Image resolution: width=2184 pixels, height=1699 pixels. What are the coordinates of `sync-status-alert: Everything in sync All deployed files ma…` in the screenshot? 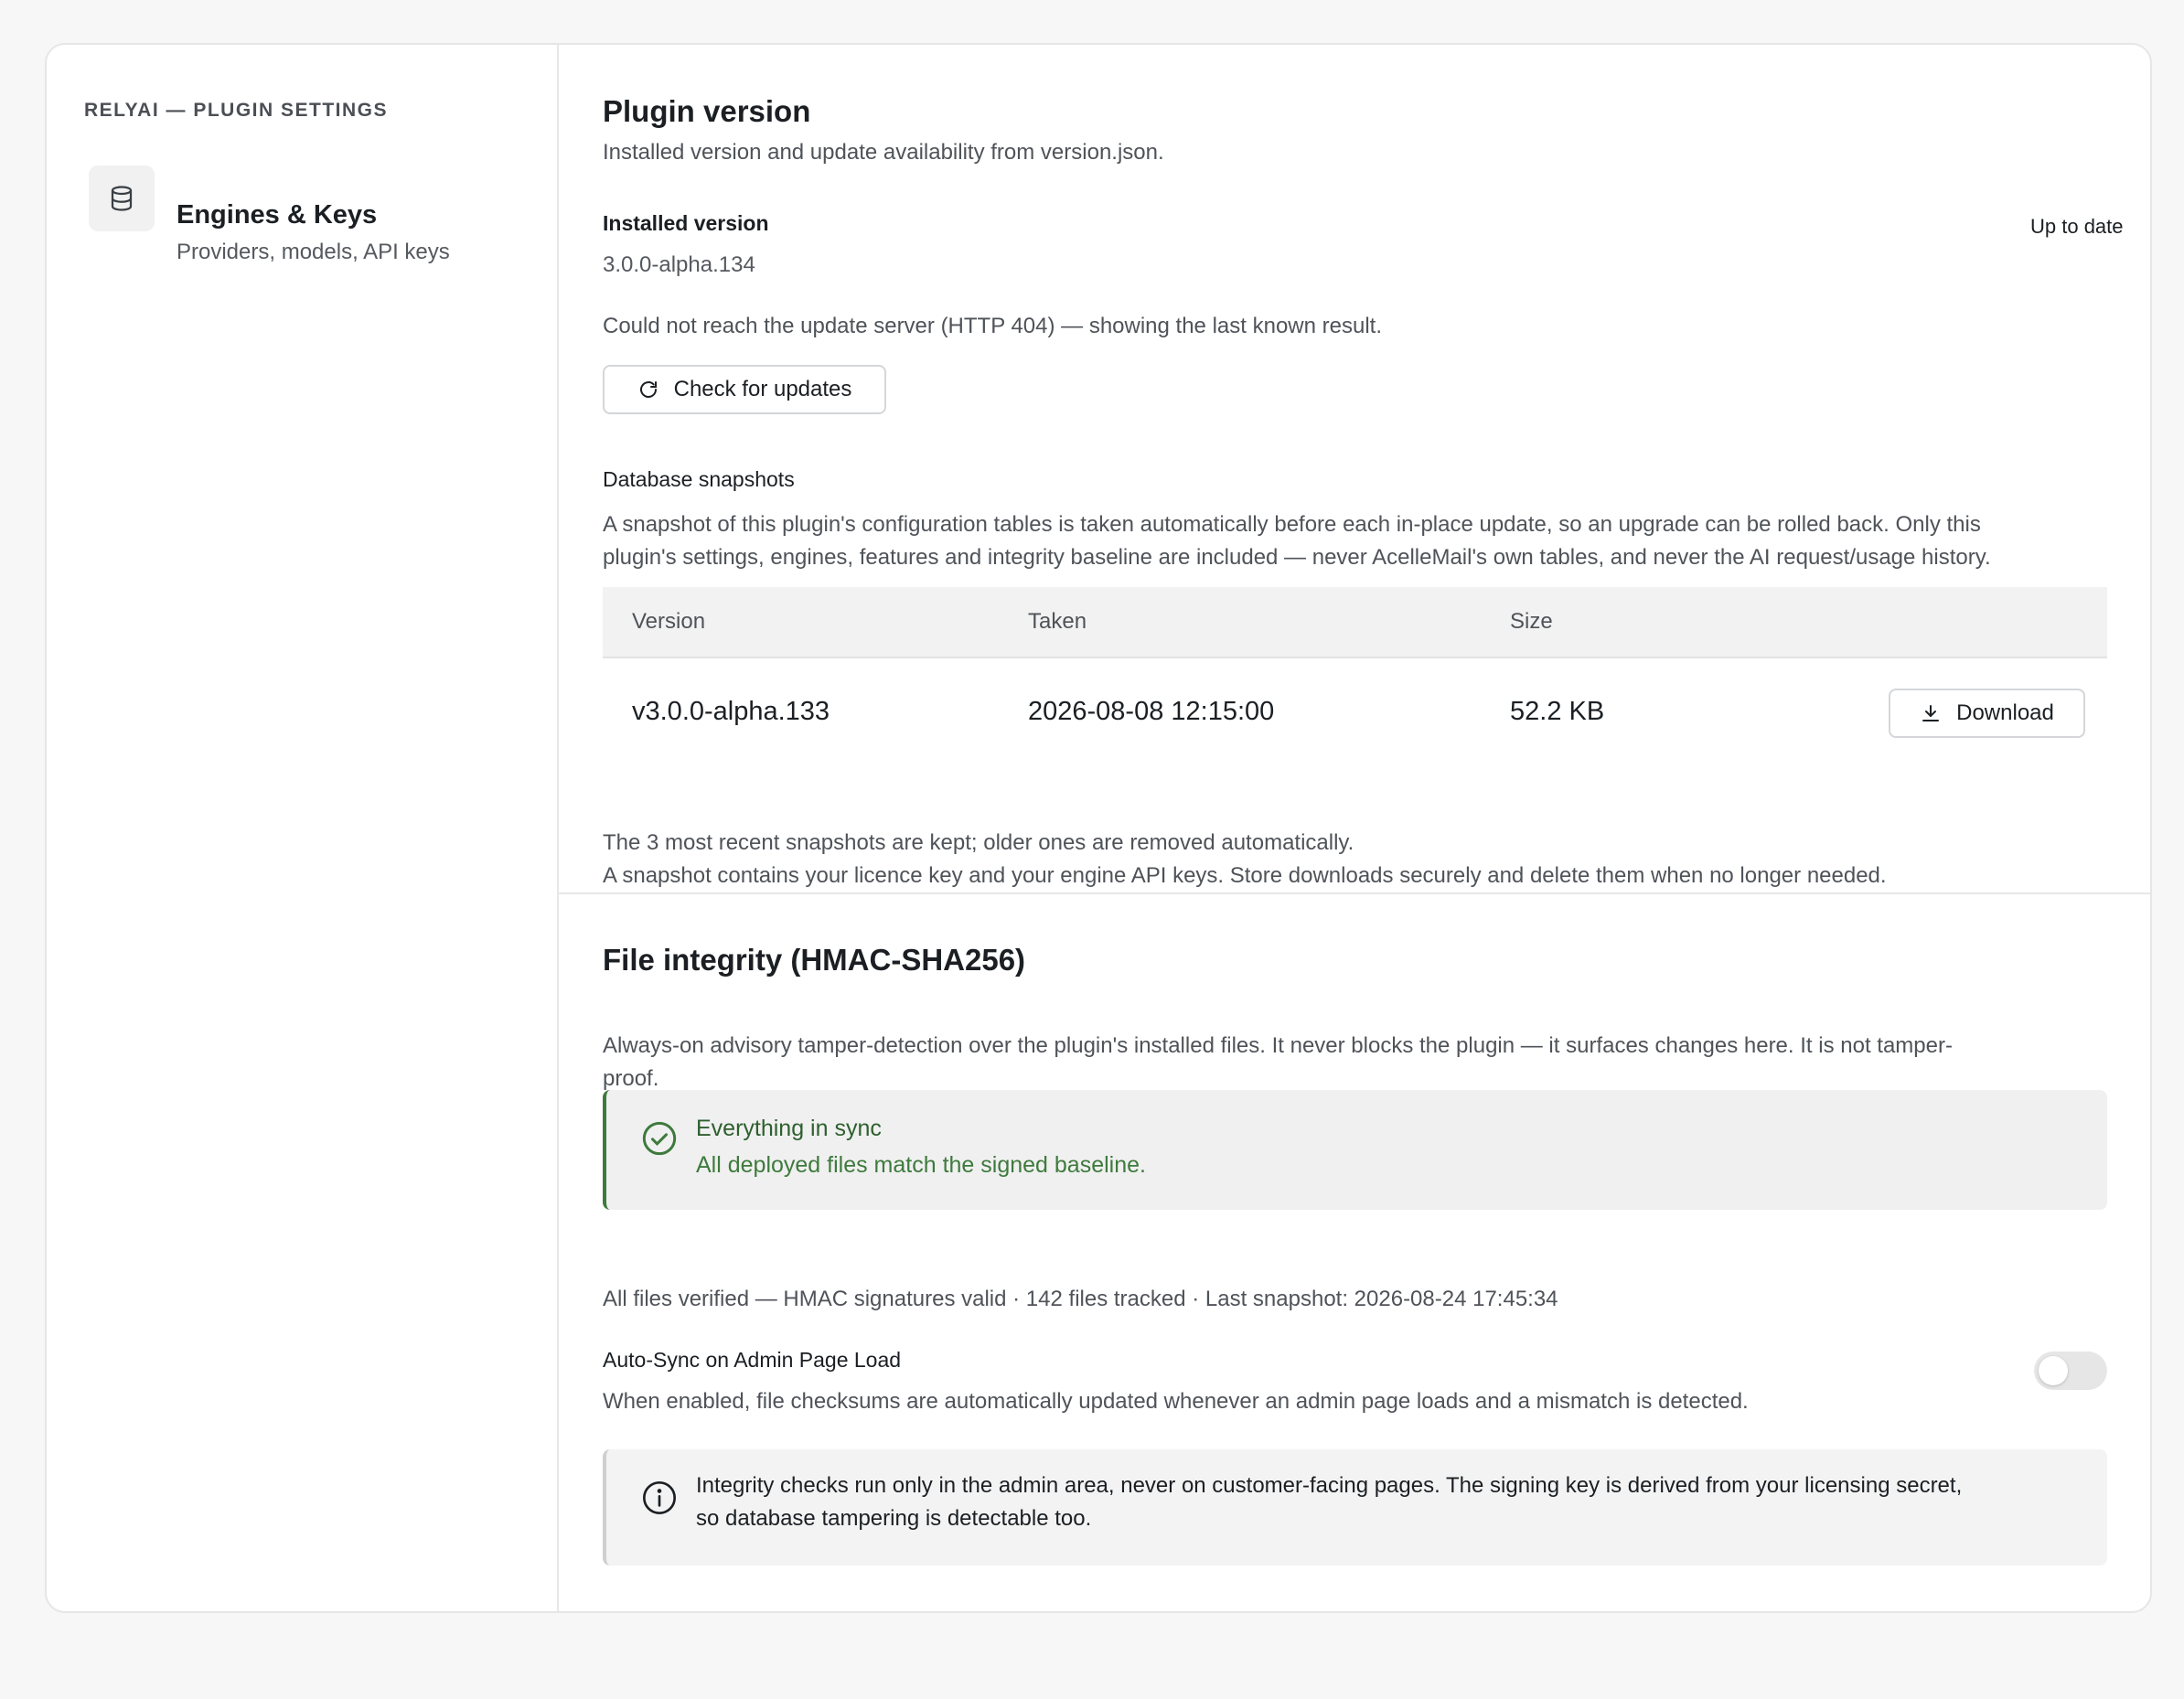 It's located at (1355, 1150).